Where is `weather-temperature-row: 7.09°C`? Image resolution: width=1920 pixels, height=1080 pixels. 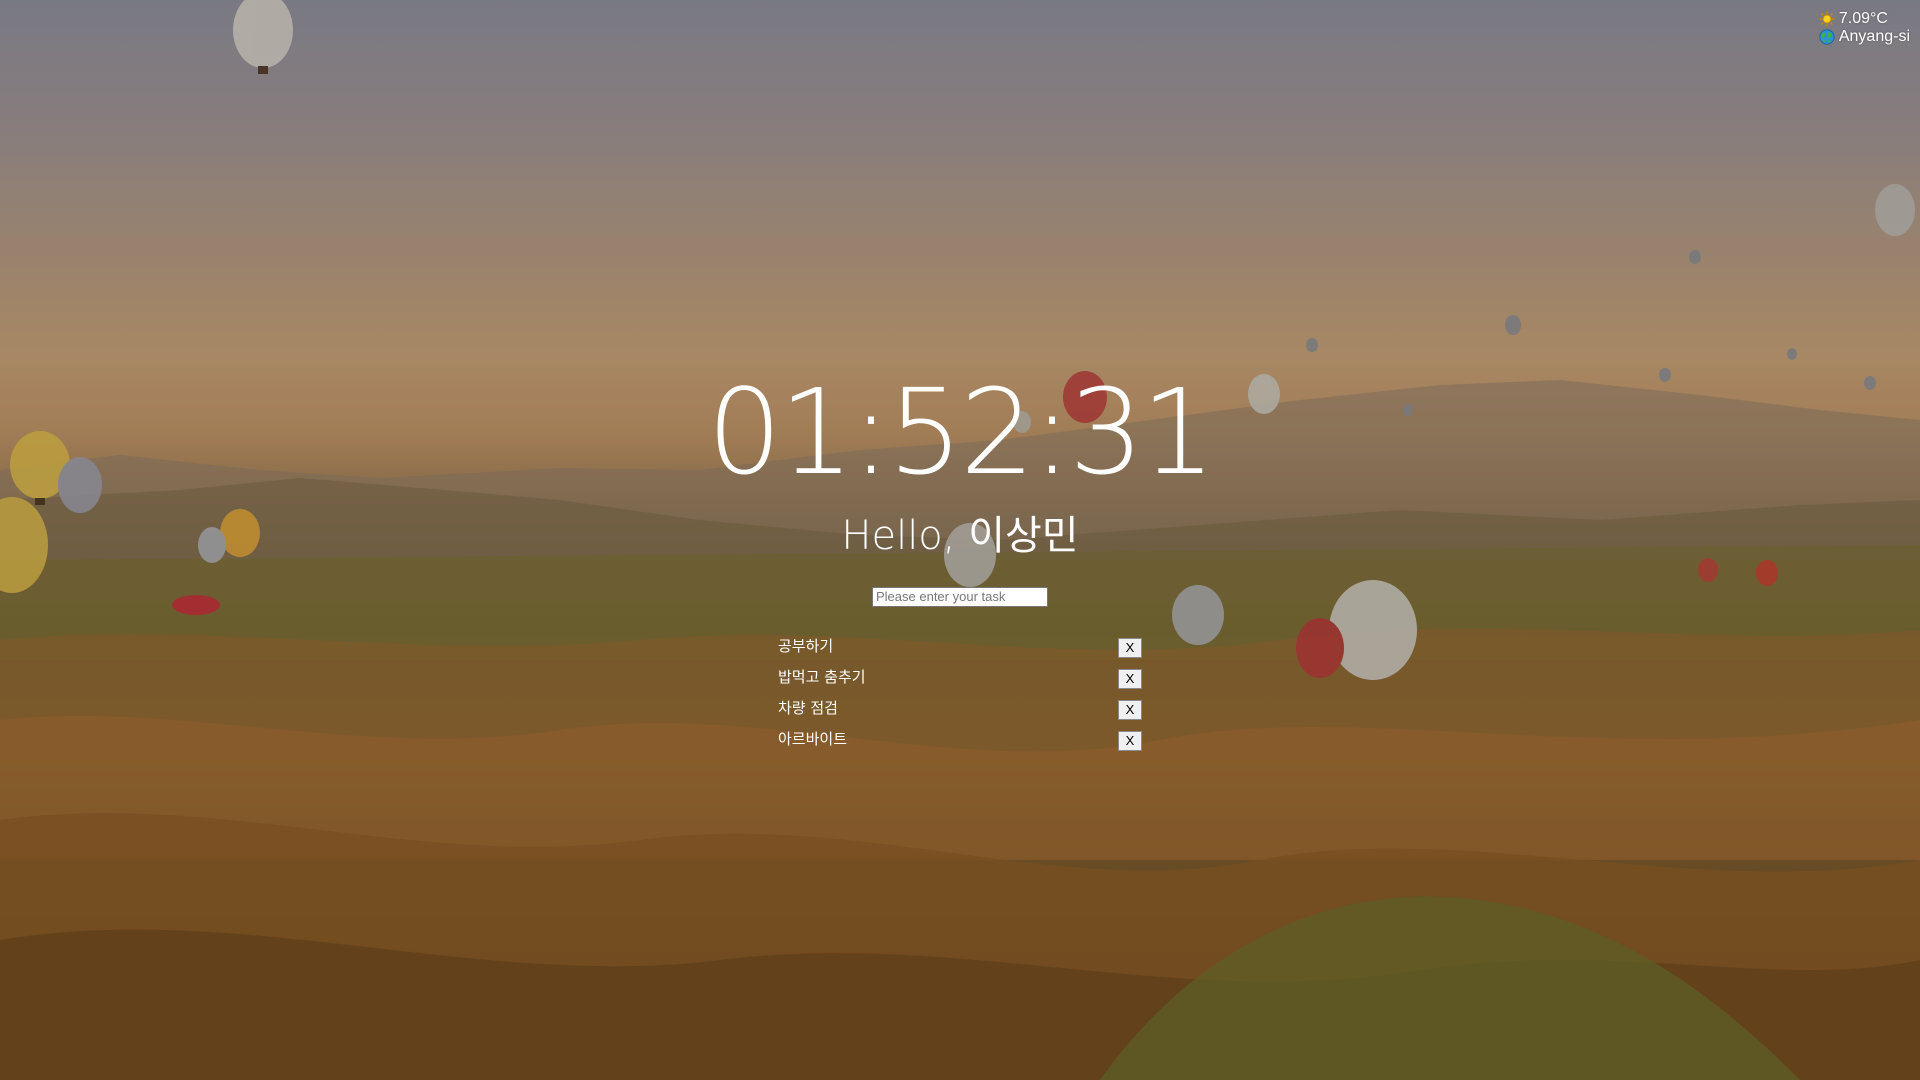
weather-temperature-row: 7.09°C is located at coordinates (1864, 19).